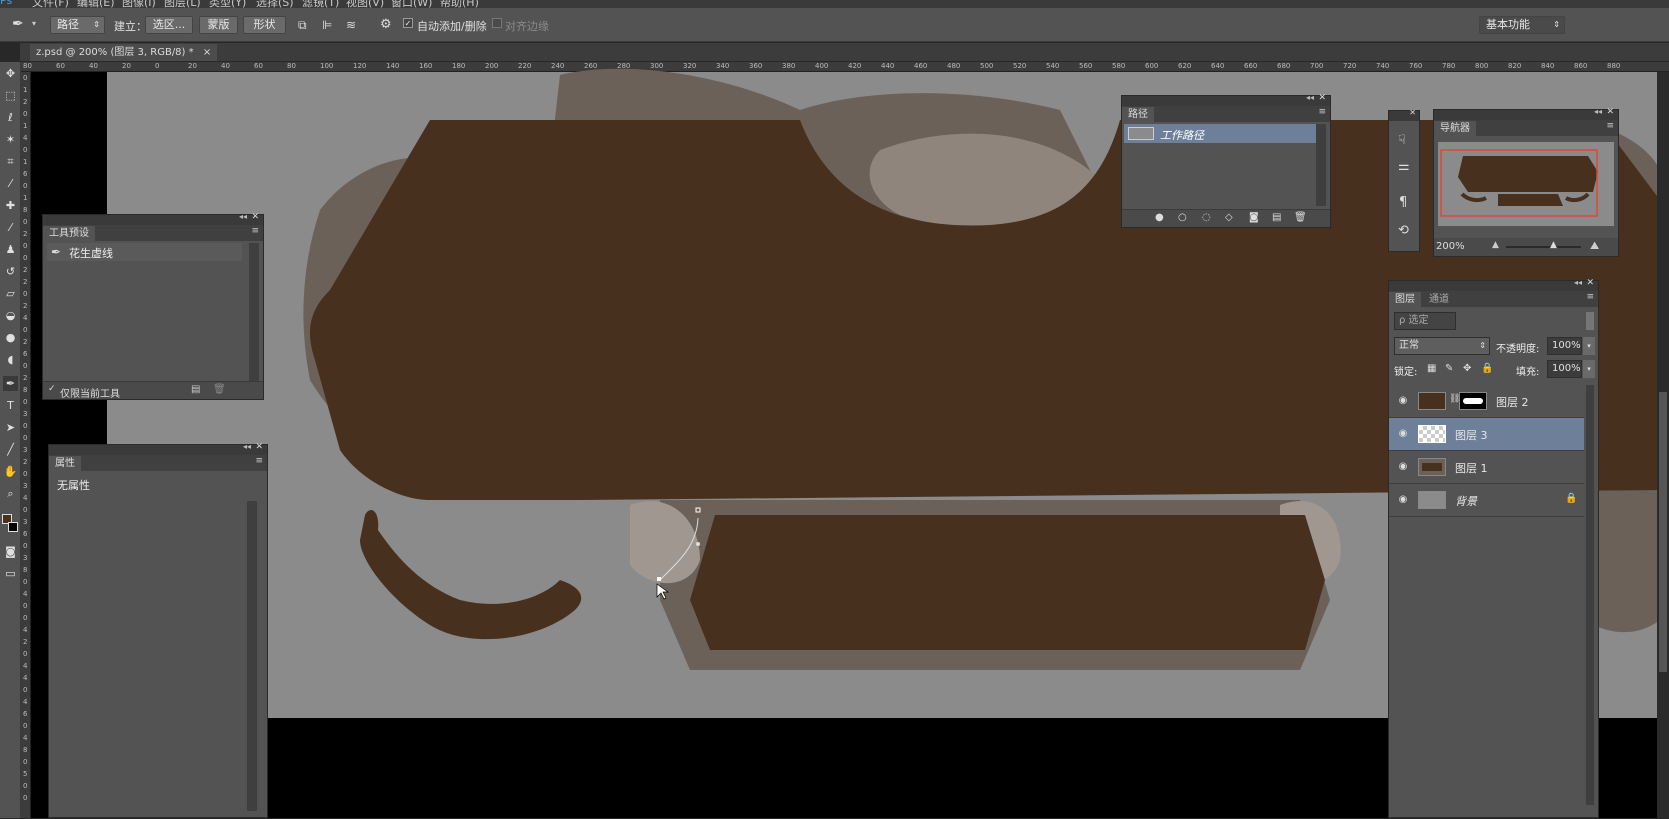 This screenshot has width=1669, height=819. Describe the element at coordinates (1495, 245) in the screenshot. I see `zoom-out-icon: ▲` at that location.